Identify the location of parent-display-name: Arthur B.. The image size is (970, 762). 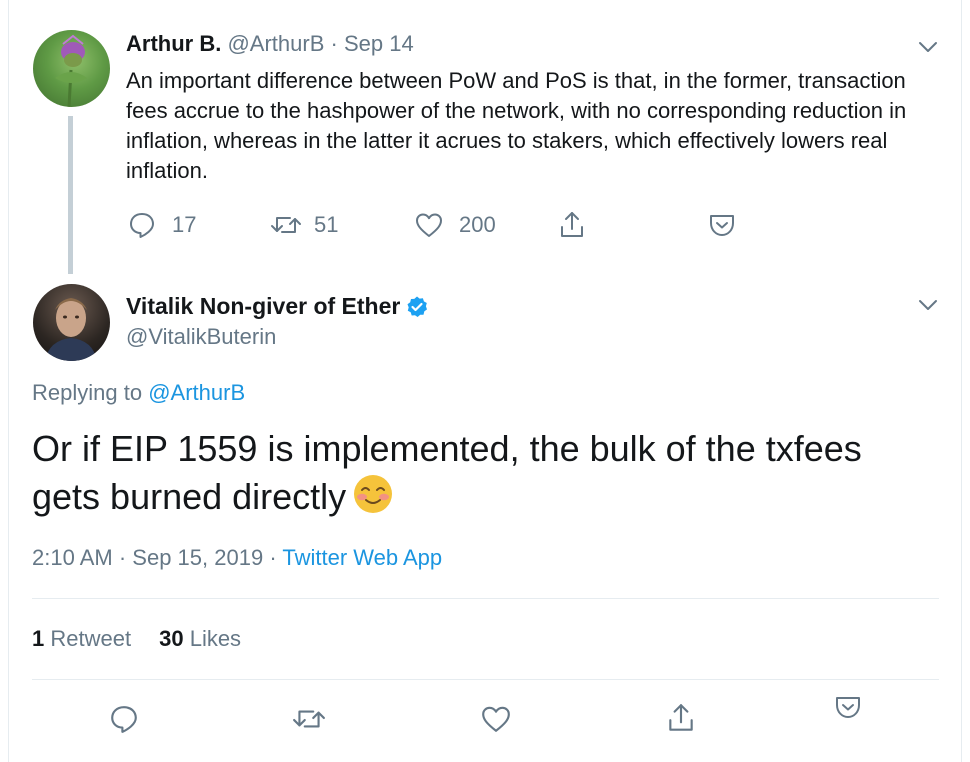
(173, 43).